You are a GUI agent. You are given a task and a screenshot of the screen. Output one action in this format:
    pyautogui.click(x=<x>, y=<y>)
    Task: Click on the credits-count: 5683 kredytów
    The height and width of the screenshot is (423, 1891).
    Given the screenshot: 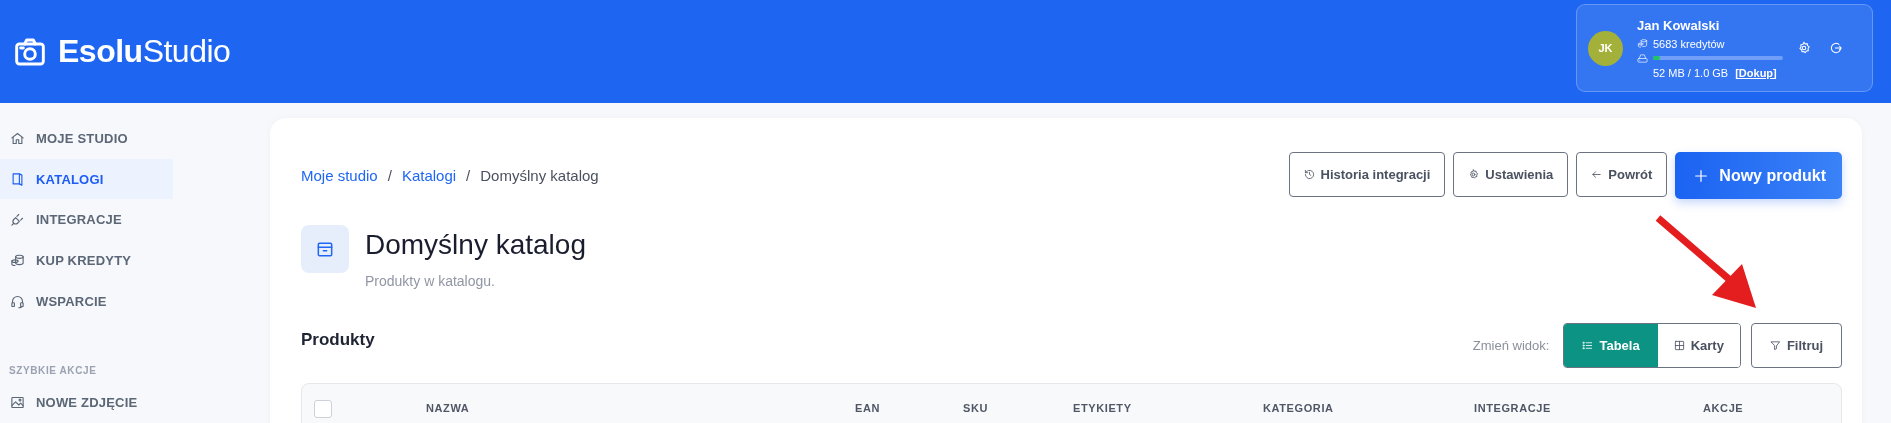 What is the action you would take?
    pyautogui.click(x=1689, y=43)
    